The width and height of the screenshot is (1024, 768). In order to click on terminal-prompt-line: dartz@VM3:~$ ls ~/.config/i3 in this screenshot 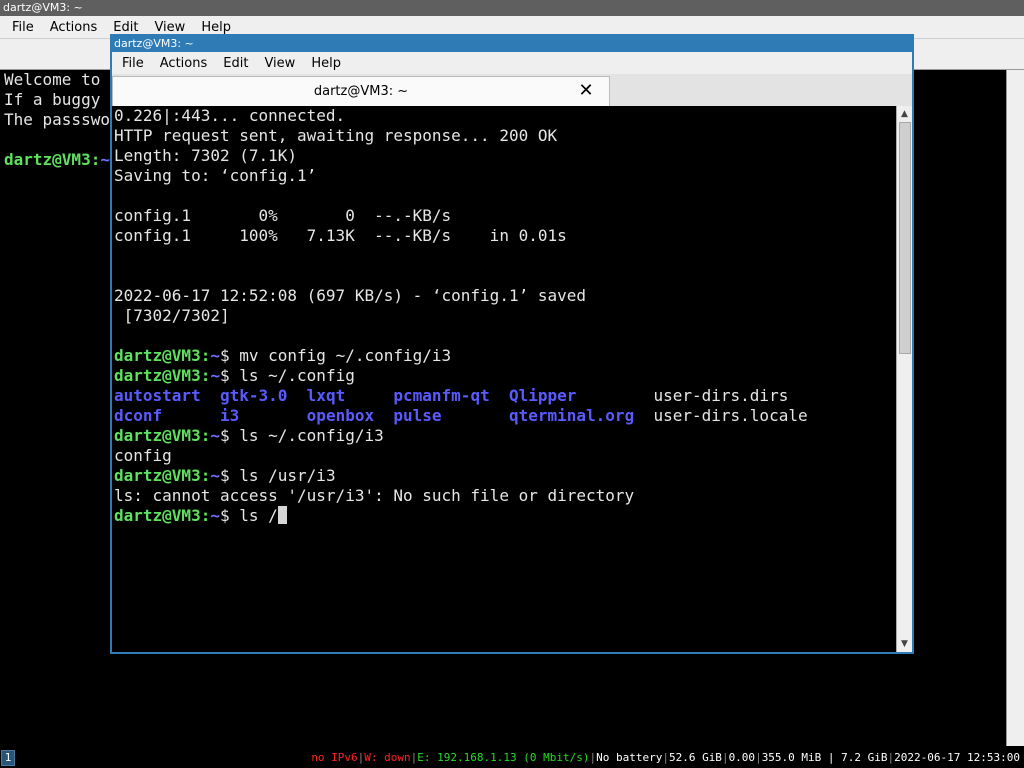, I will do `click(505, 436)`.